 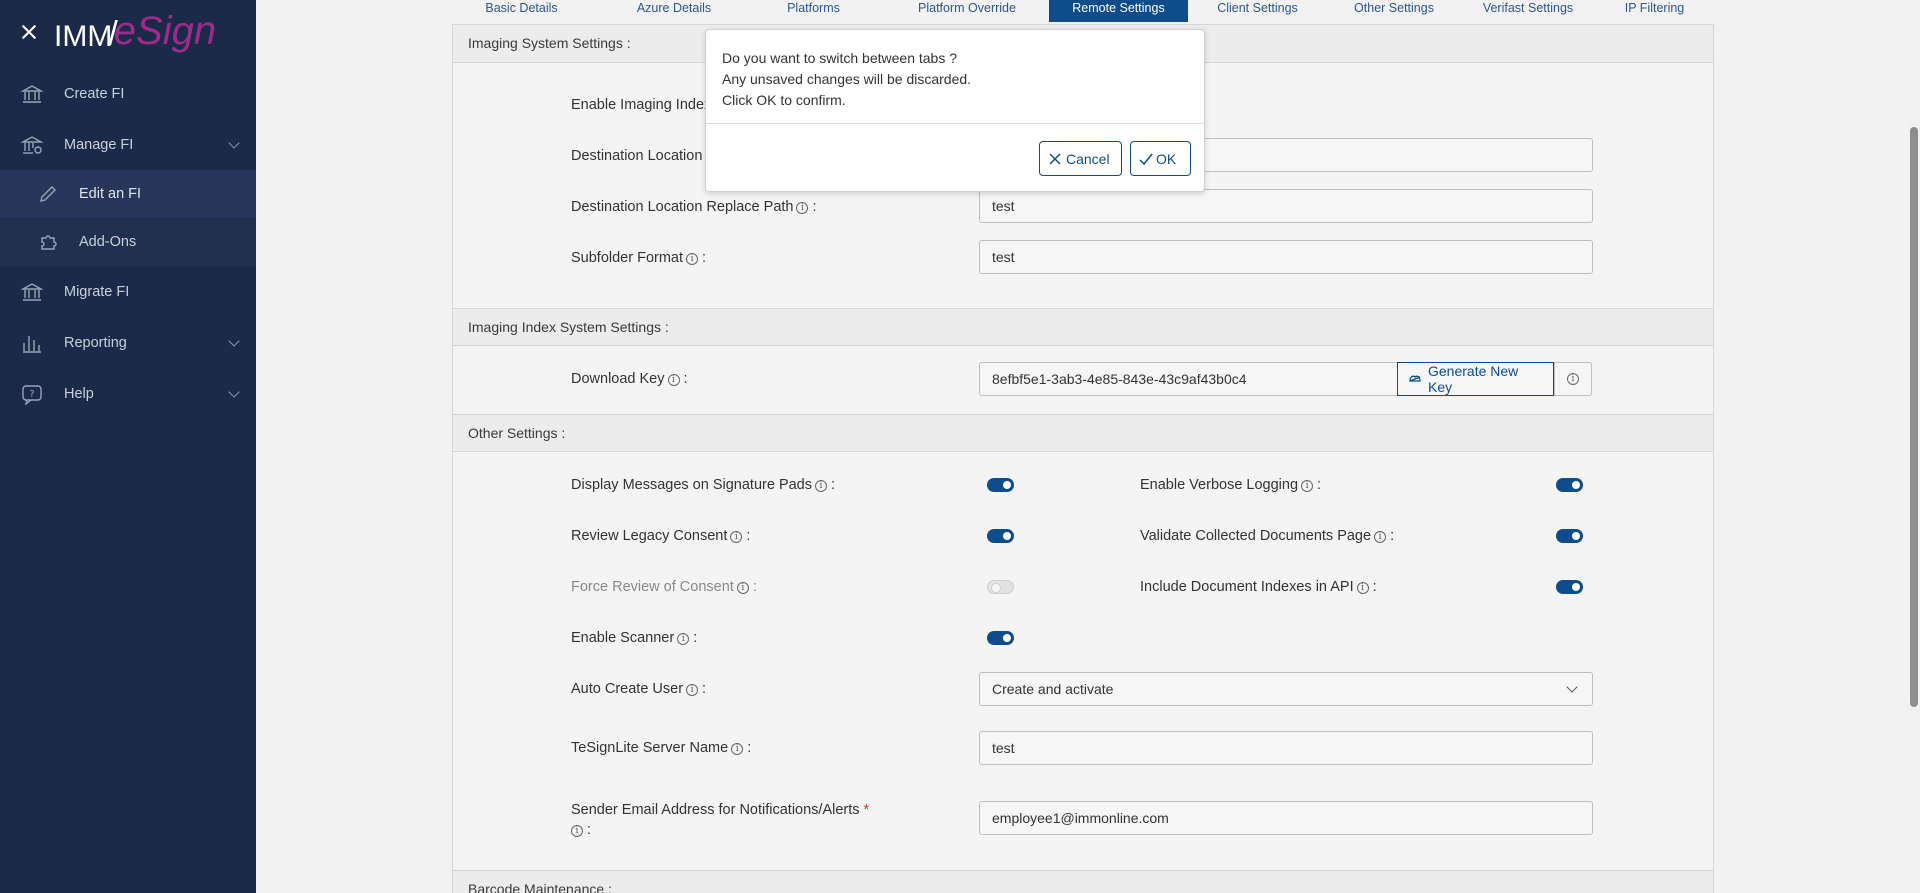 I want to click on label-text: Include Document Indexes in API, so click(x=1247, y=587).